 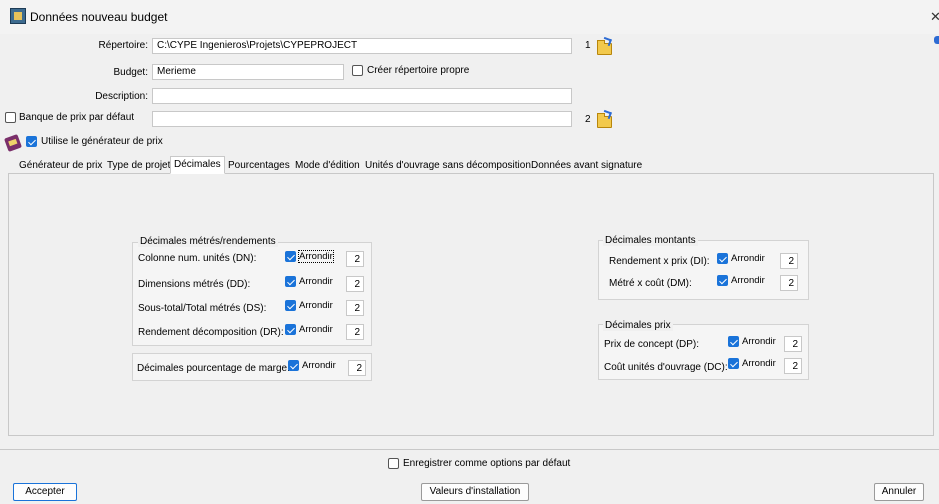 I want to click on banque-checkbox, so click(x=10, y=117).